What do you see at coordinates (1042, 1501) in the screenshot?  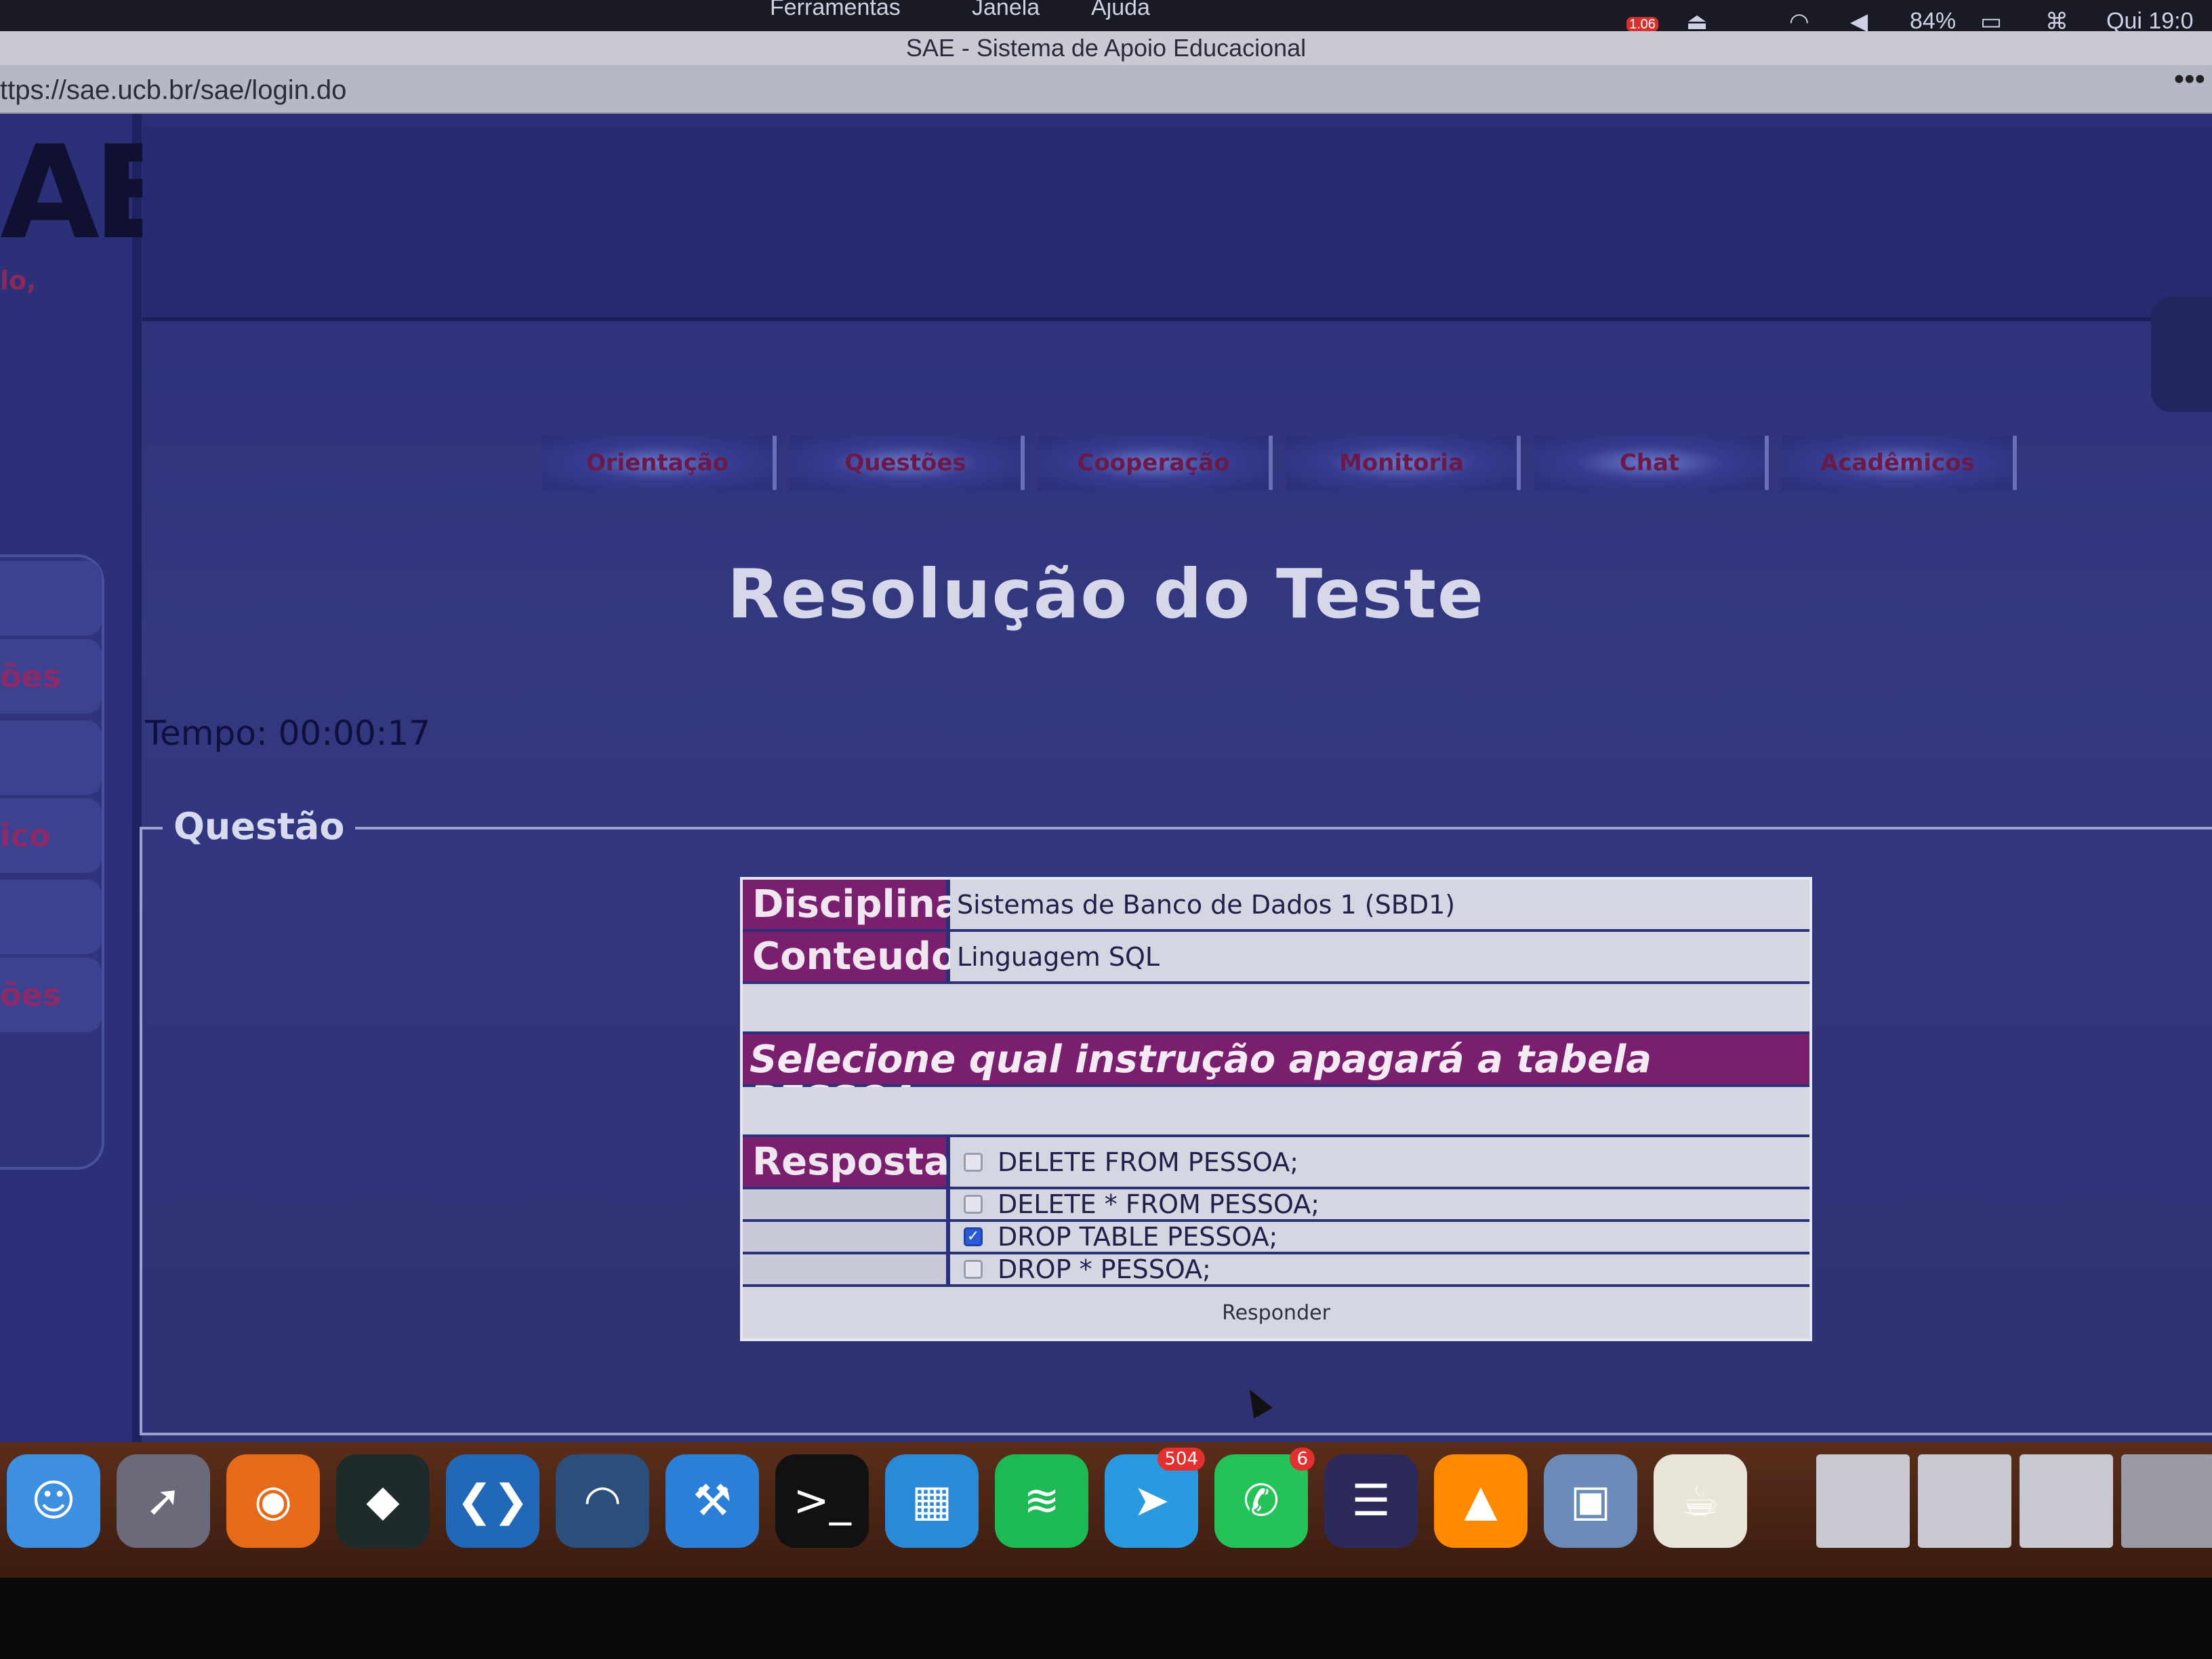 I see `spotify-icon: ≋` at bounding box center [1042, 1501].